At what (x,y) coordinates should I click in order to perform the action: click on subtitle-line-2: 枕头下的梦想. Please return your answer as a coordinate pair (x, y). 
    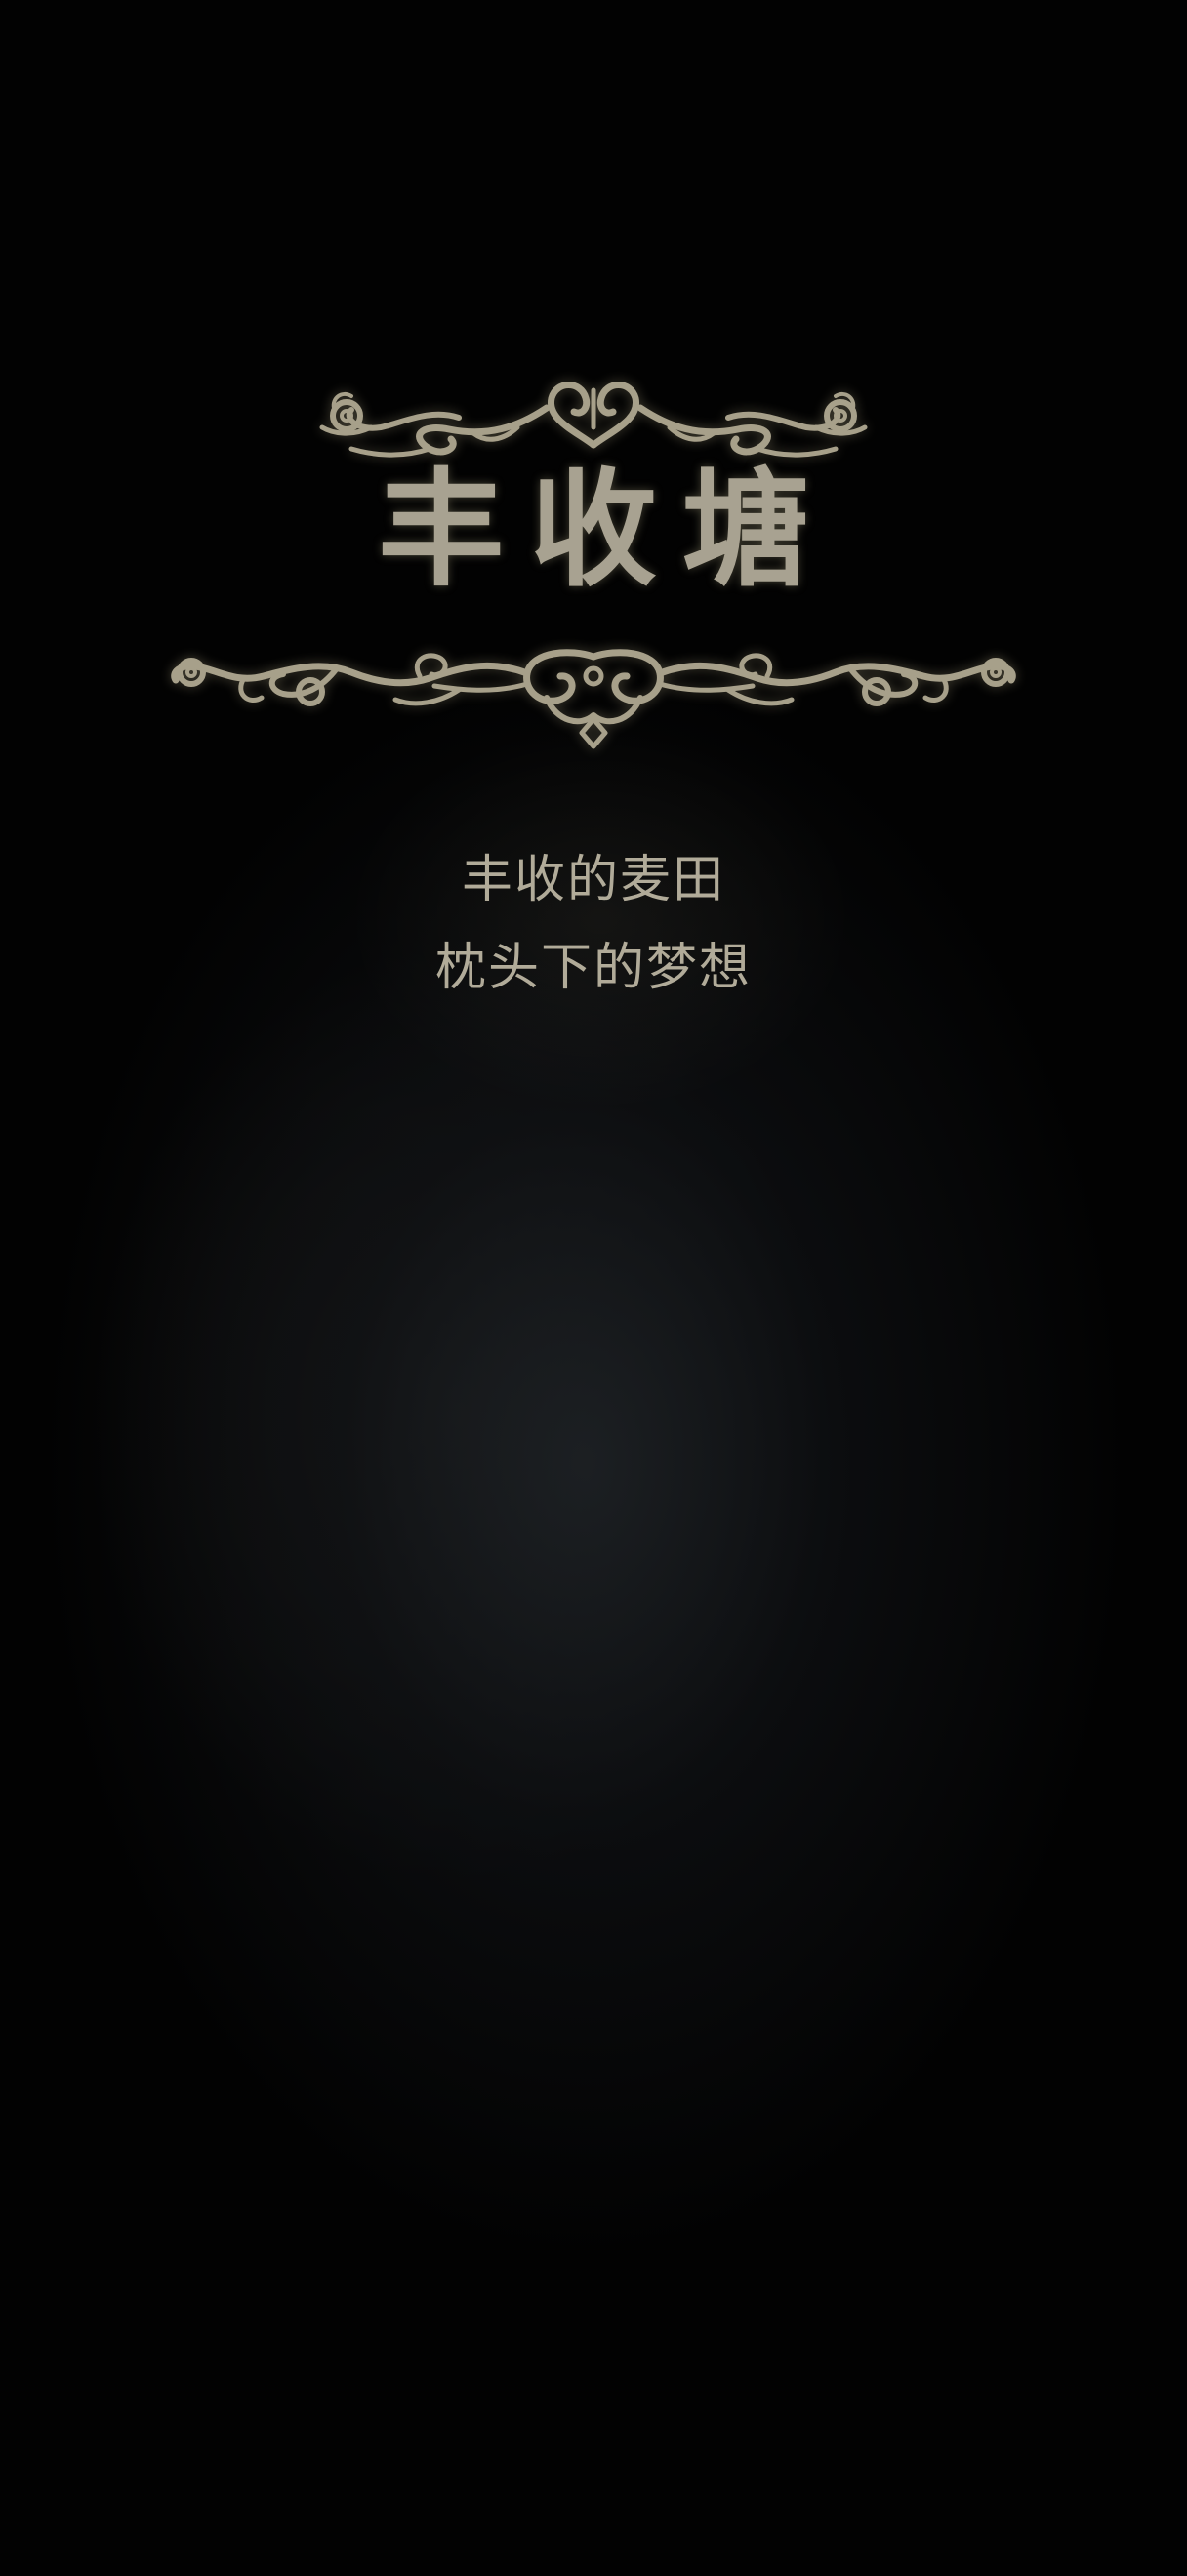
    Looking at the image, I should click on (593, 968).